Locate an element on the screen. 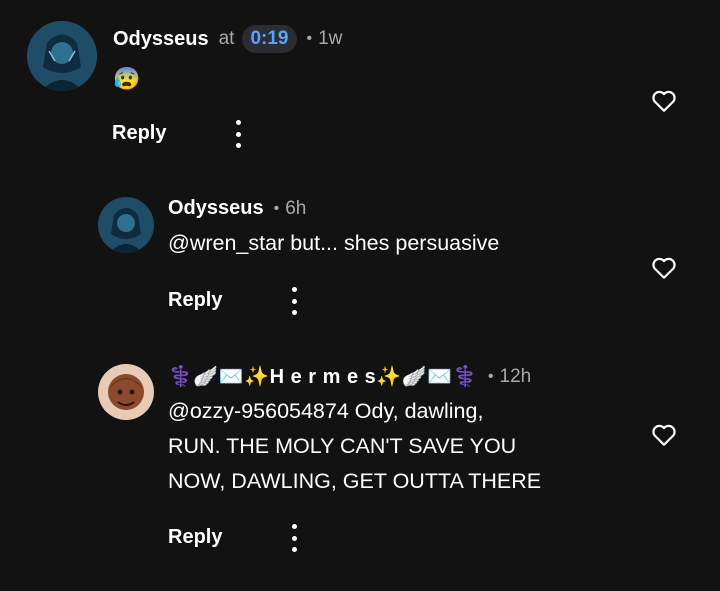 This screenshot has width=720, height=591. comment-text-line: RUN. THE MOLY CAN'T SAVE YOU is located at coordinates (342, 446).